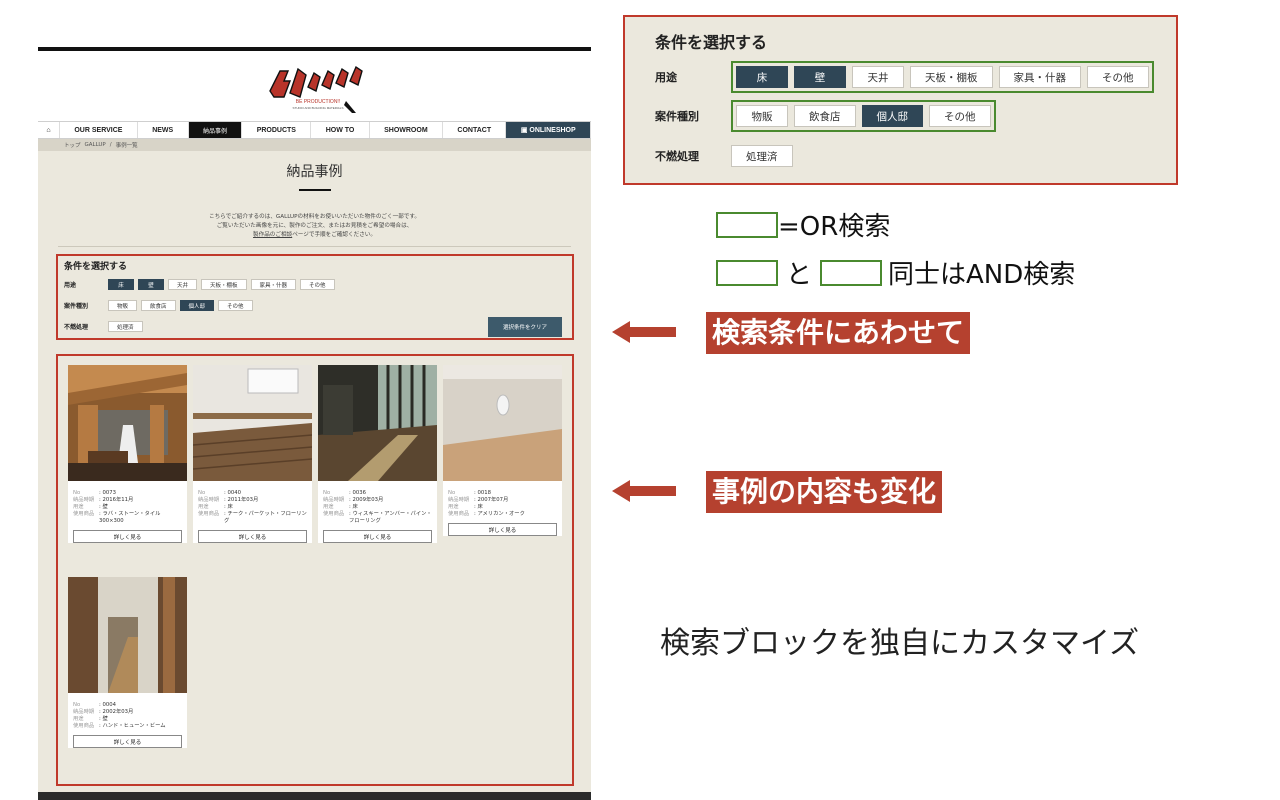 The image size is (1280, 800). I want to click on zoom-chip-treated: 処理済, so click(762, 156).